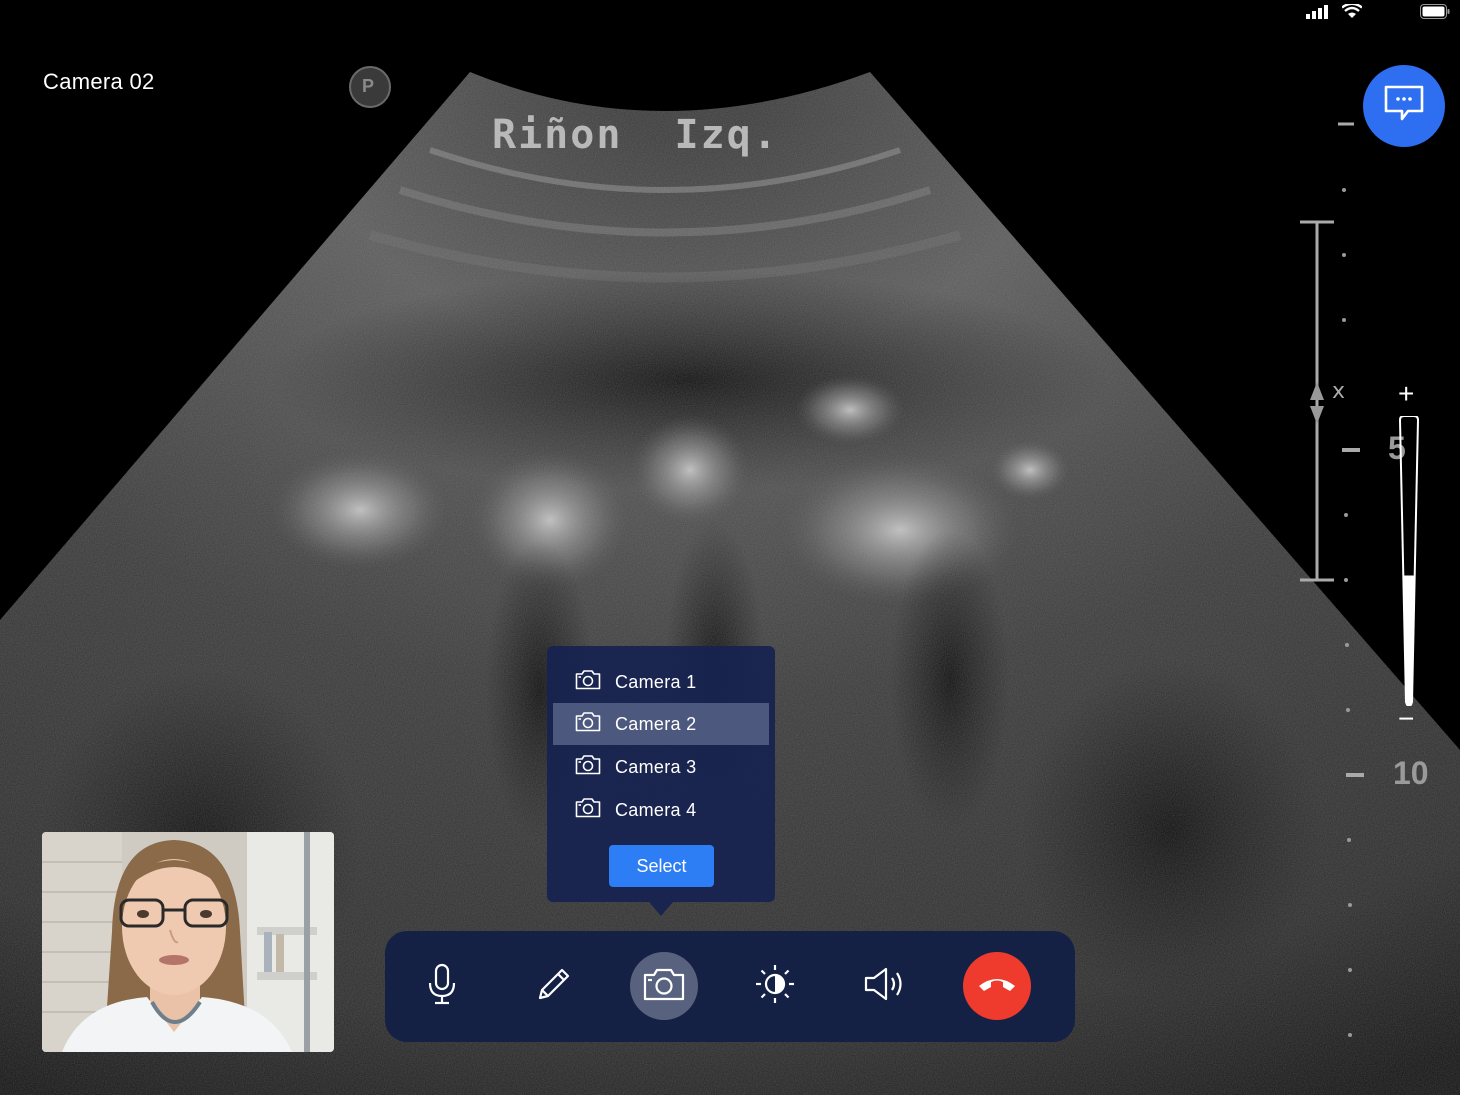 This screenshot has width=1460, height=1095. What do you see at coordinates (1338, 391) in the screenshot?
I see `svg-text: x` at bounding box center [1338, 391].